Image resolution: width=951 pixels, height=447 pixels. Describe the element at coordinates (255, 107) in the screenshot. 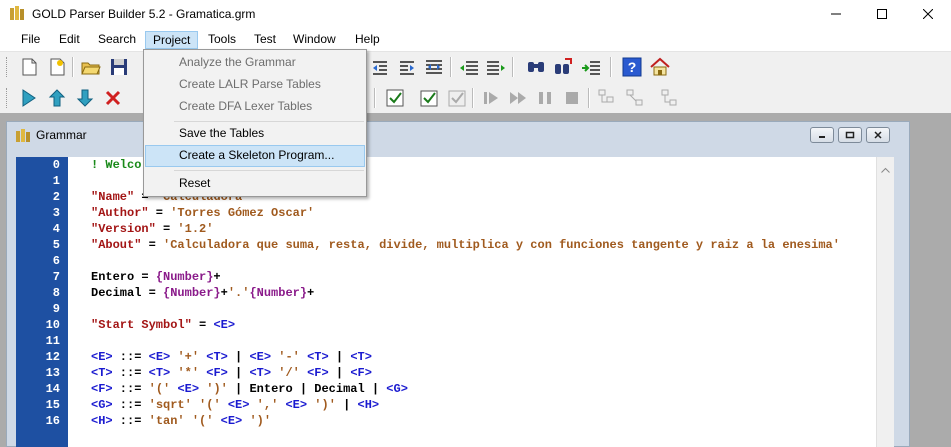

I see `menu-create-dfa-tables: Create DFA Lexer Tables` at that location.